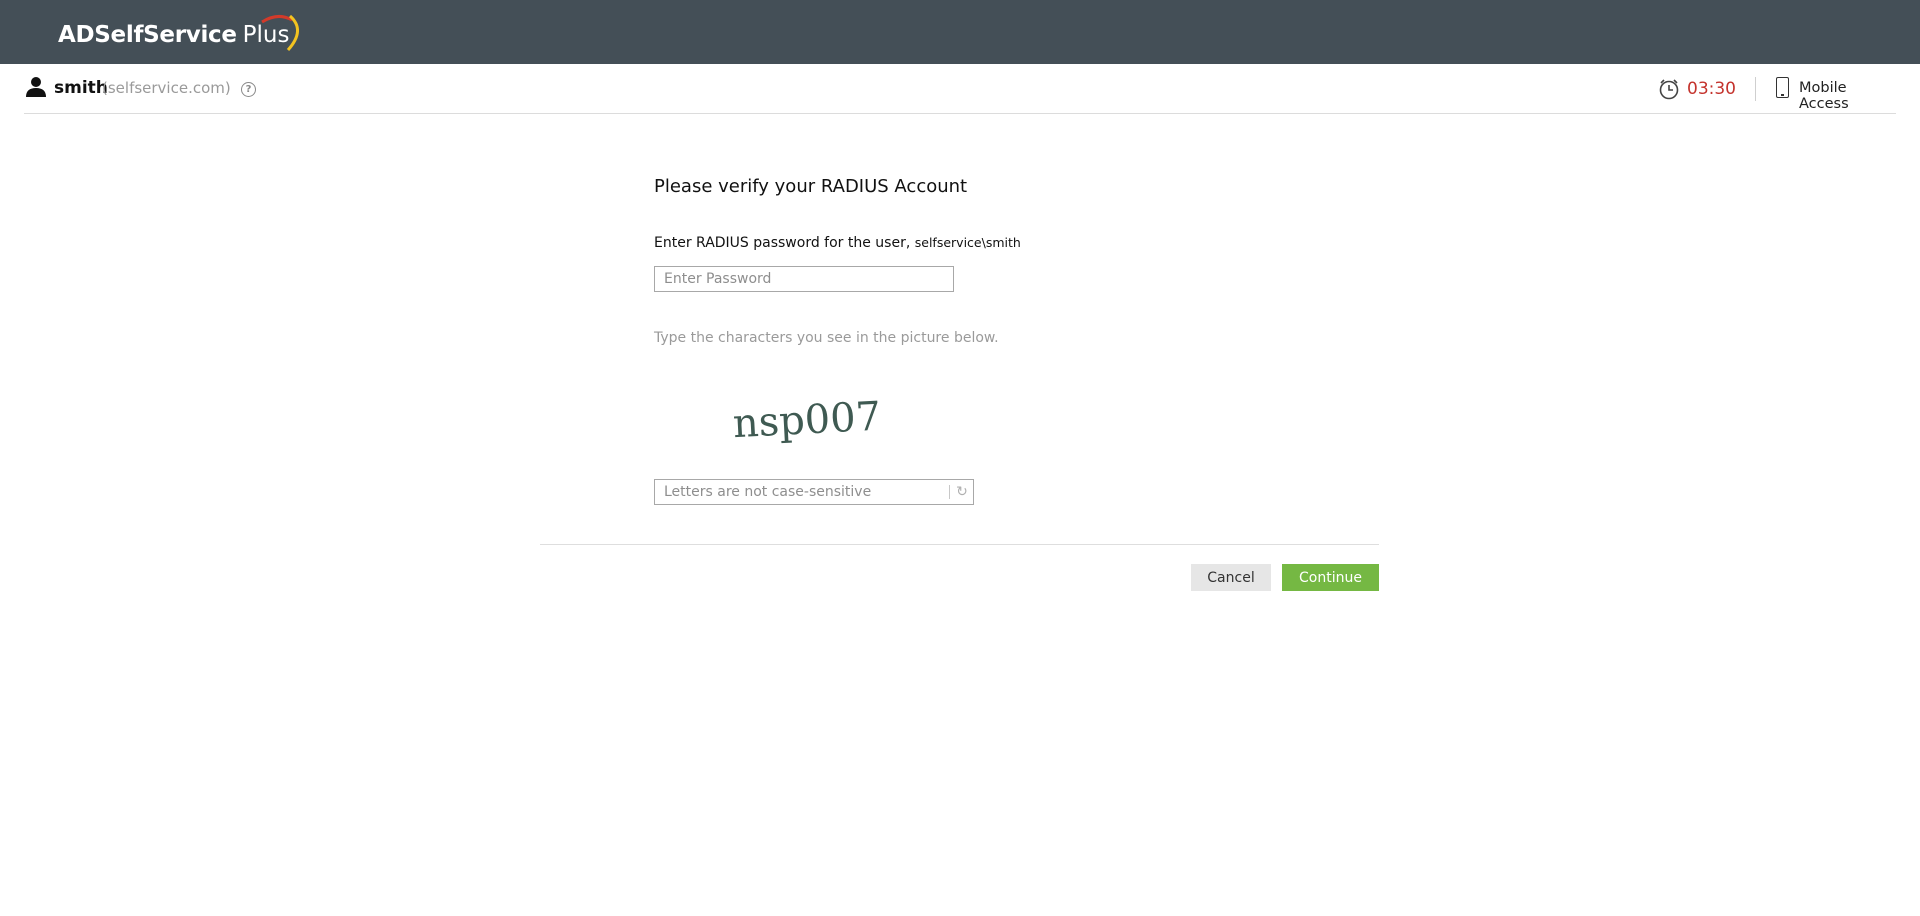 This screenshot has width=1920, height=916. I want to click on logo-arc-icon, so click(280, 33).